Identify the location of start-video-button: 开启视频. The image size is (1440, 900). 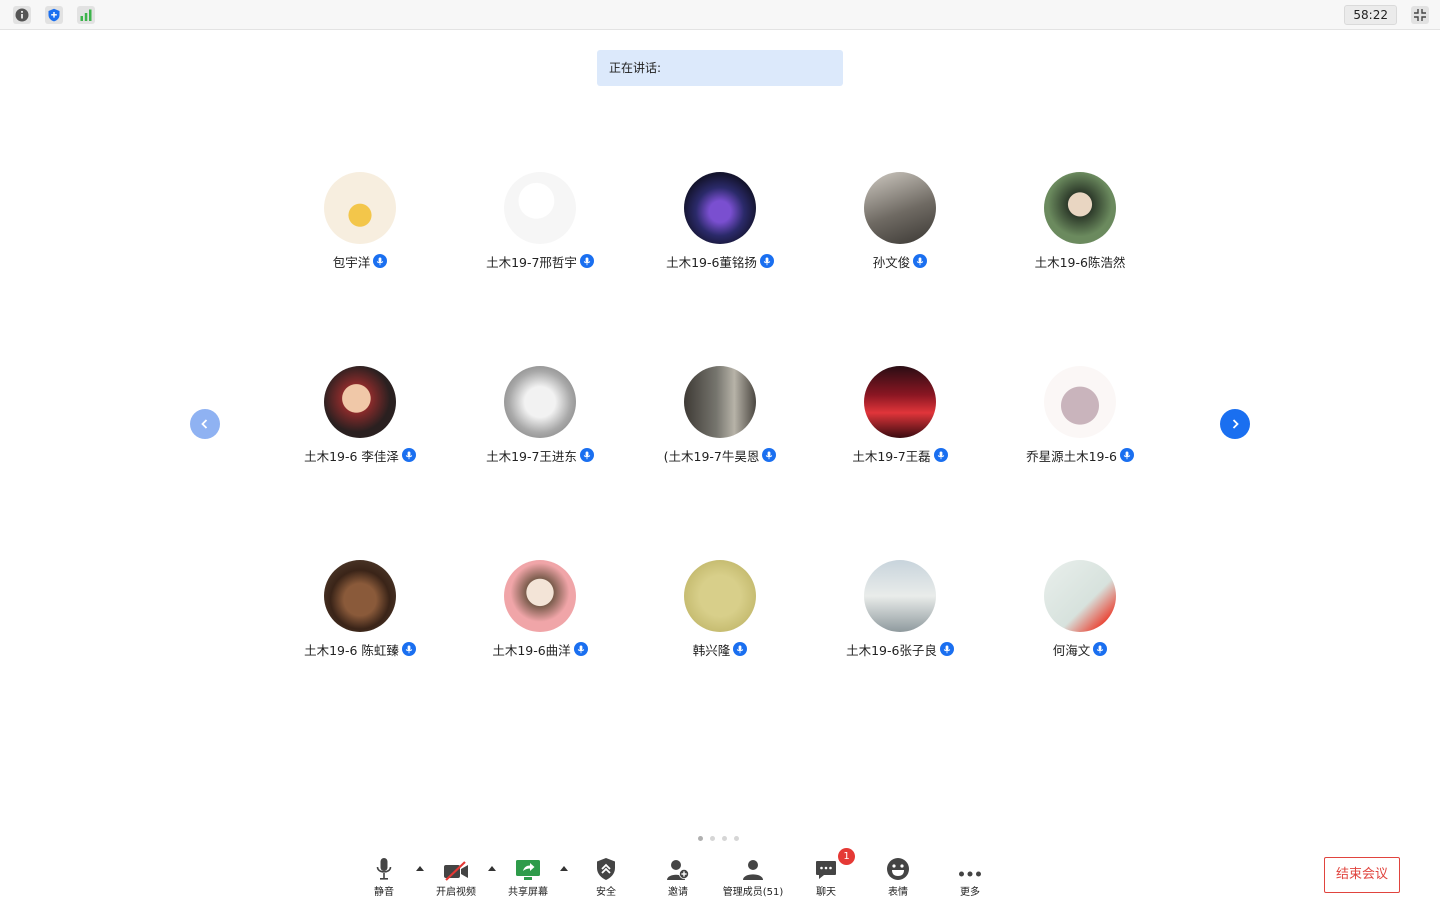
(456, 875).